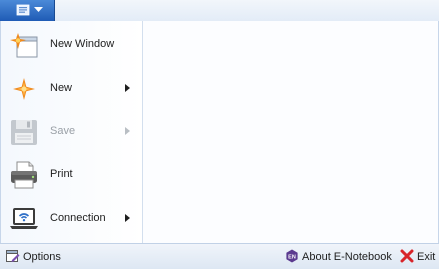 The image size is (439, 269). I want to click on menu-item-save: Save, so click(71, 132).